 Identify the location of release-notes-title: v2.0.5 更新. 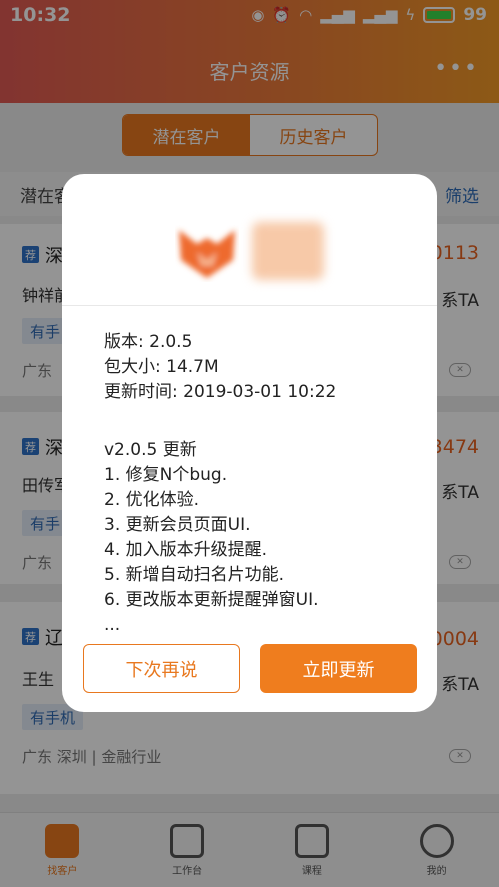
(150, 450).